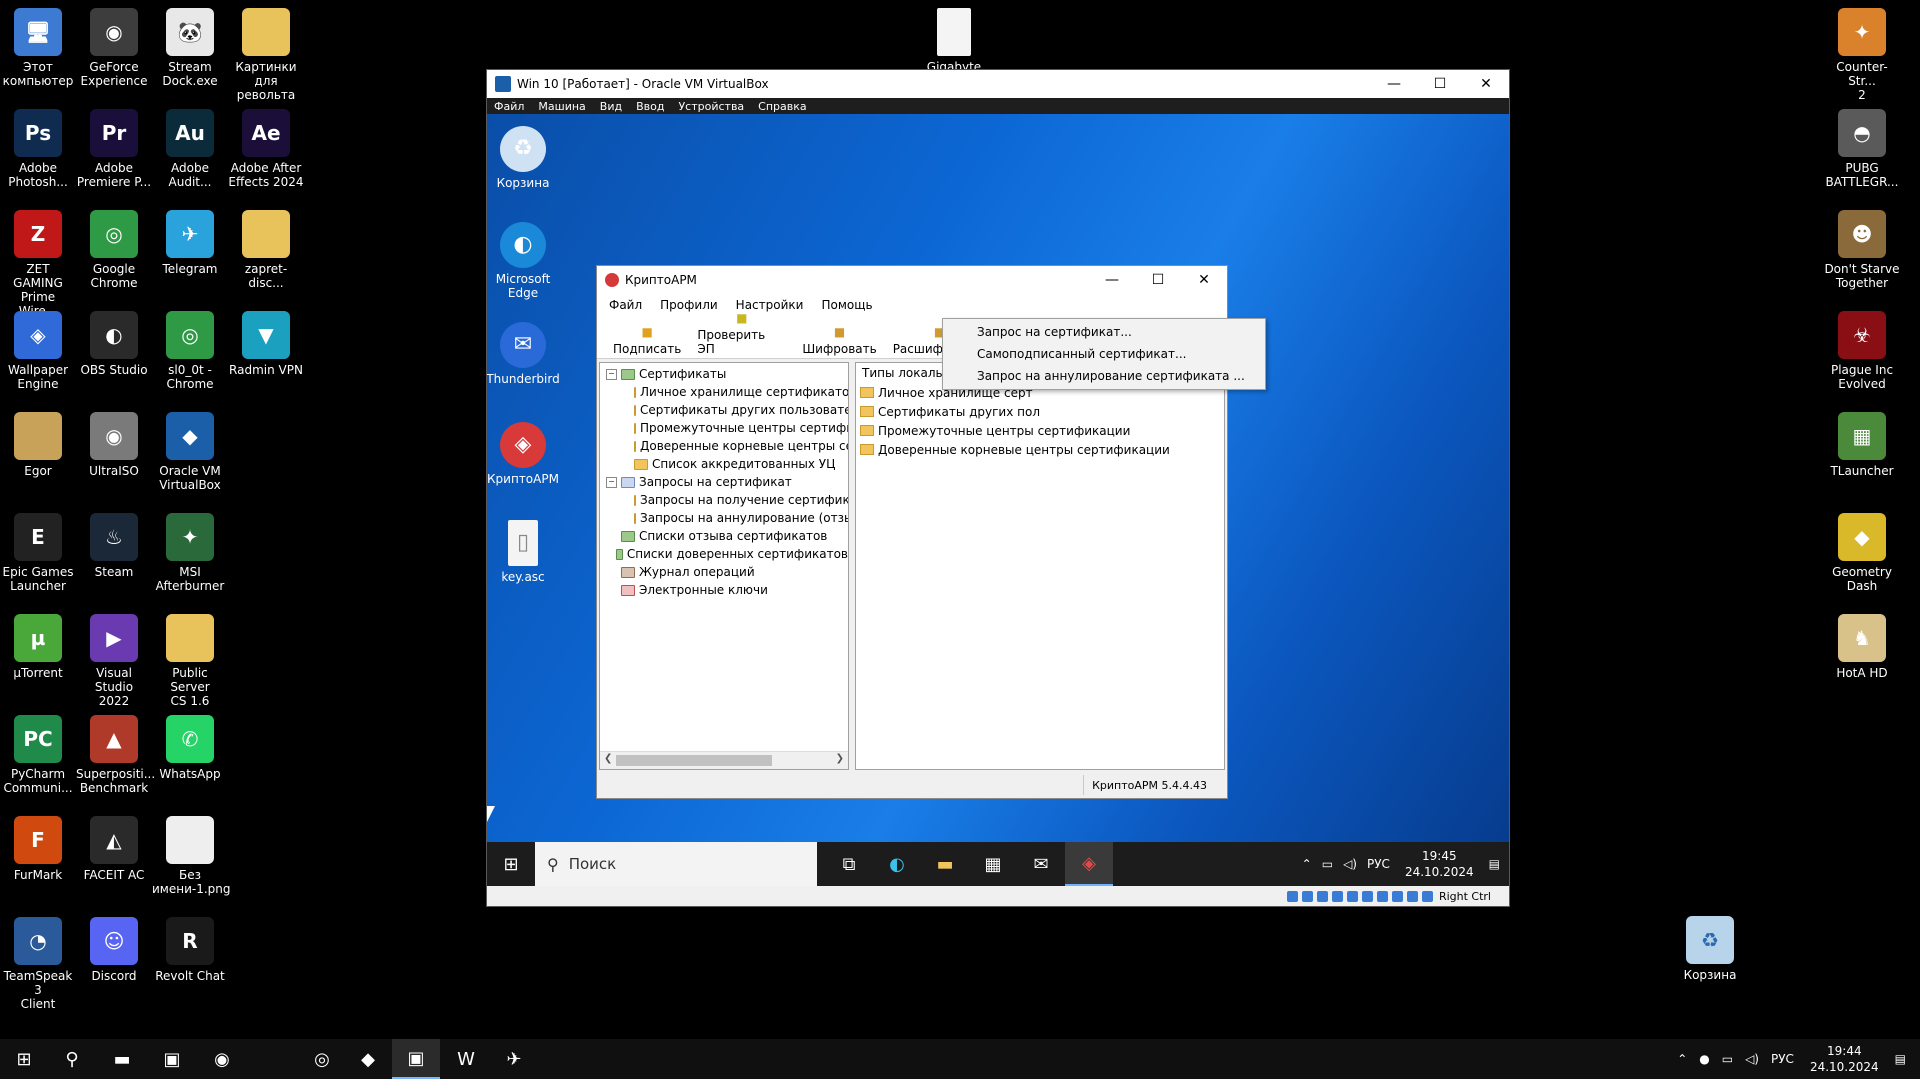  Describe the element at coordinates (190, 48) in the screenshot. I see `desktop-icon: 🐼 Stream Dock.exe` at that location.